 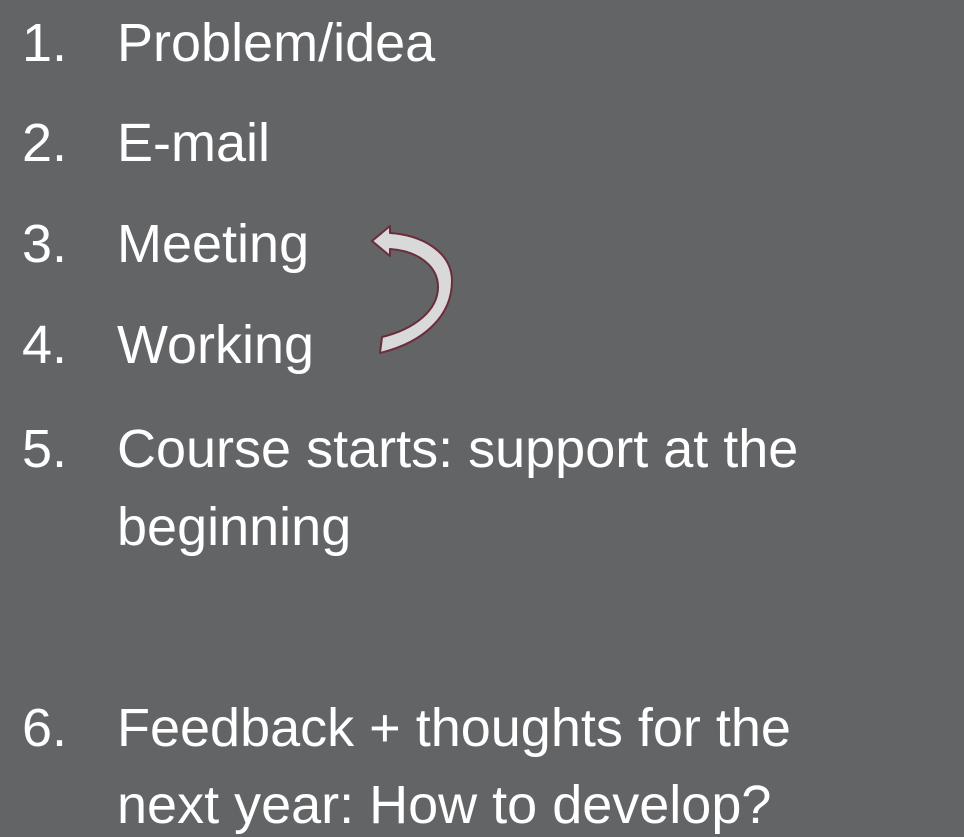 I want to click on step-3-number: 3., so click(x=45, y=244).